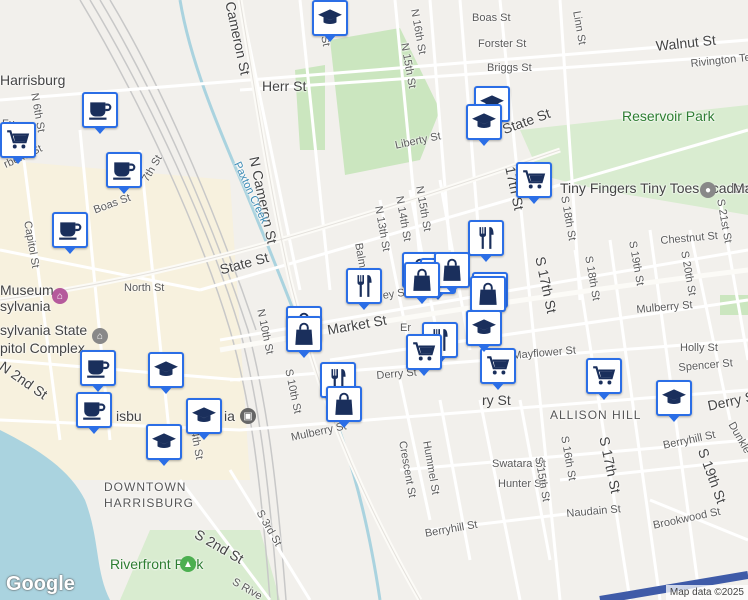 This screenshot has width=748, height=600. I want to click on street-label: North St, so click(144, 288).